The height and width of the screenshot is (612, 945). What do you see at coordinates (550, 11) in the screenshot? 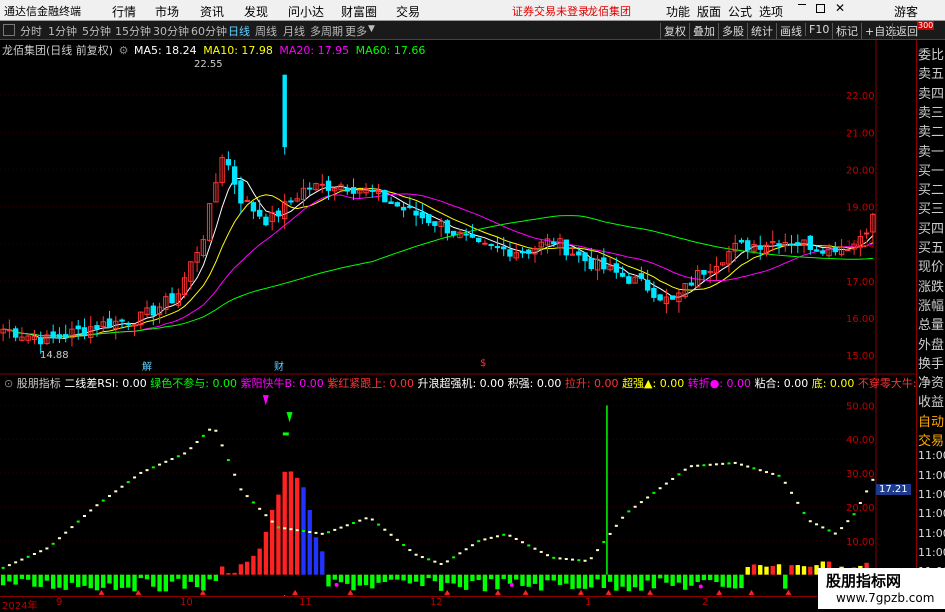
I see `login-notice: 证券交易未登录` at bounding box center [550, 11].